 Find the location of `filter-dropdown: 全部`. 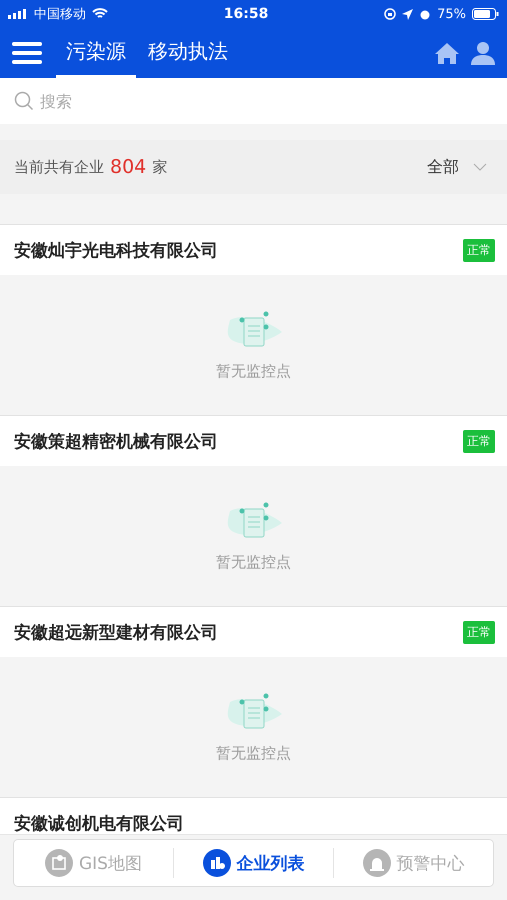

filter-dropdown: 全部 is located at coordinates (457, 167).